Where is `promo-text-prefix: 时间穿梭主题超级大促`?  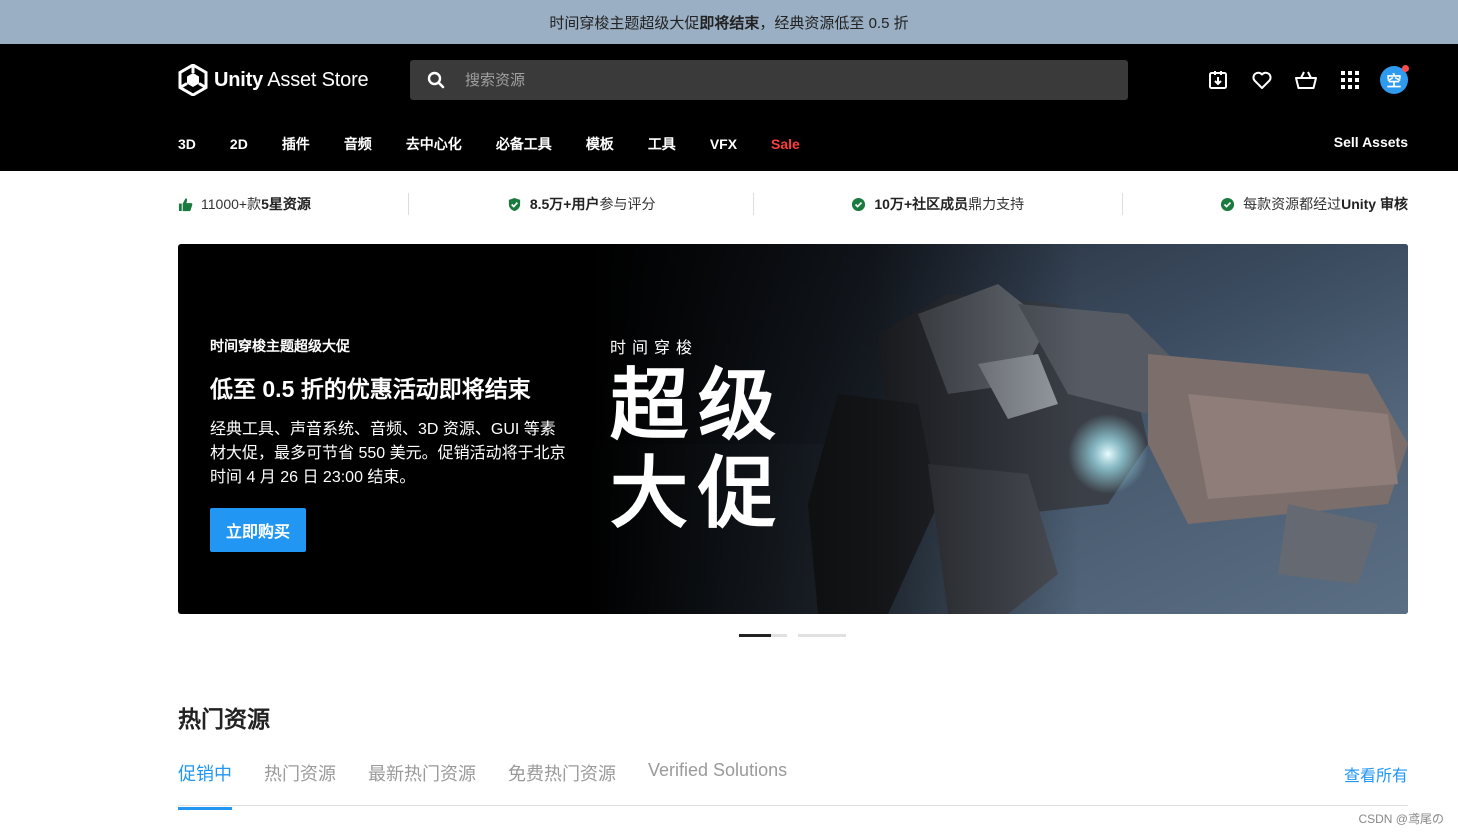
promo-text-prefix: 时间穿梭主题超级大促 is located at coordinates (624, 23).